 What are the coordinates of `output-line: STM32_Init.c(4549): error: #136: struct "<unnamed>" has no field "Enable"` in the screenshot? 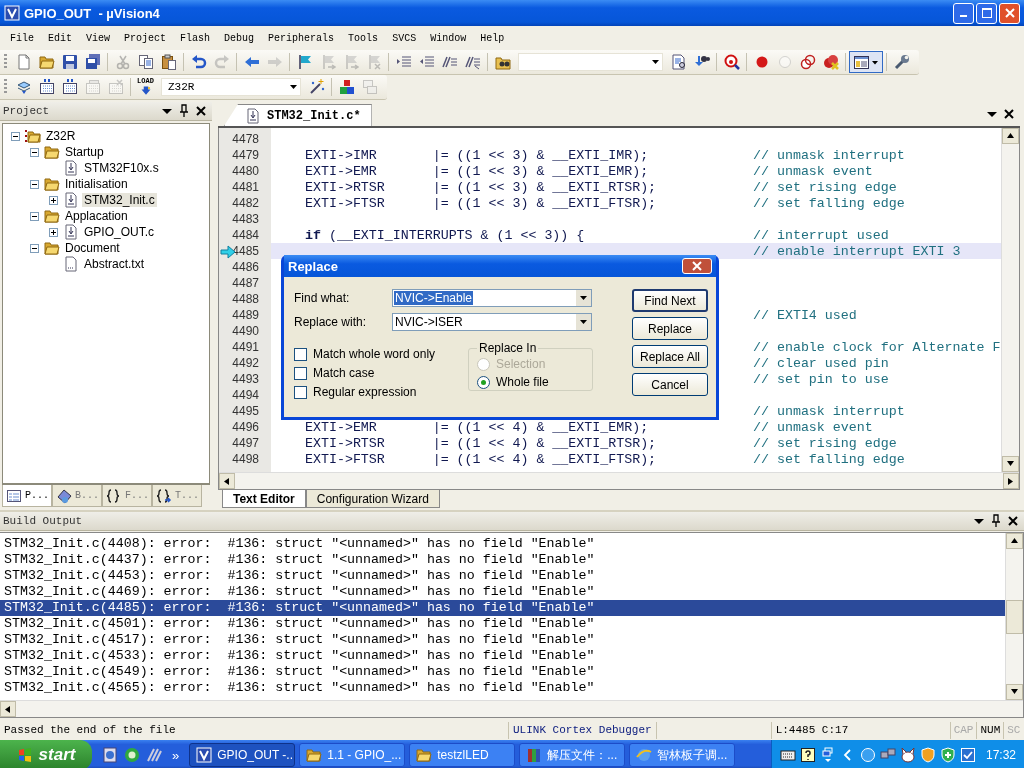 It's located at (502, 672).